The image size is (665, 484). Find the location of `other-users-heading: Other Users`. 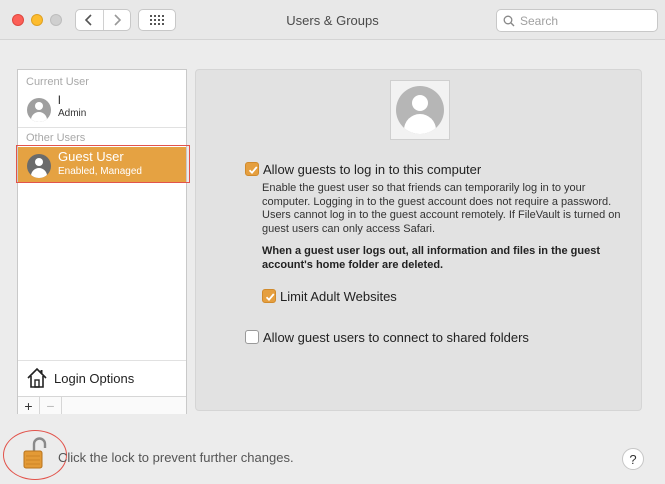

other-users-heading: Other Users is located at coordinates (56, 138).